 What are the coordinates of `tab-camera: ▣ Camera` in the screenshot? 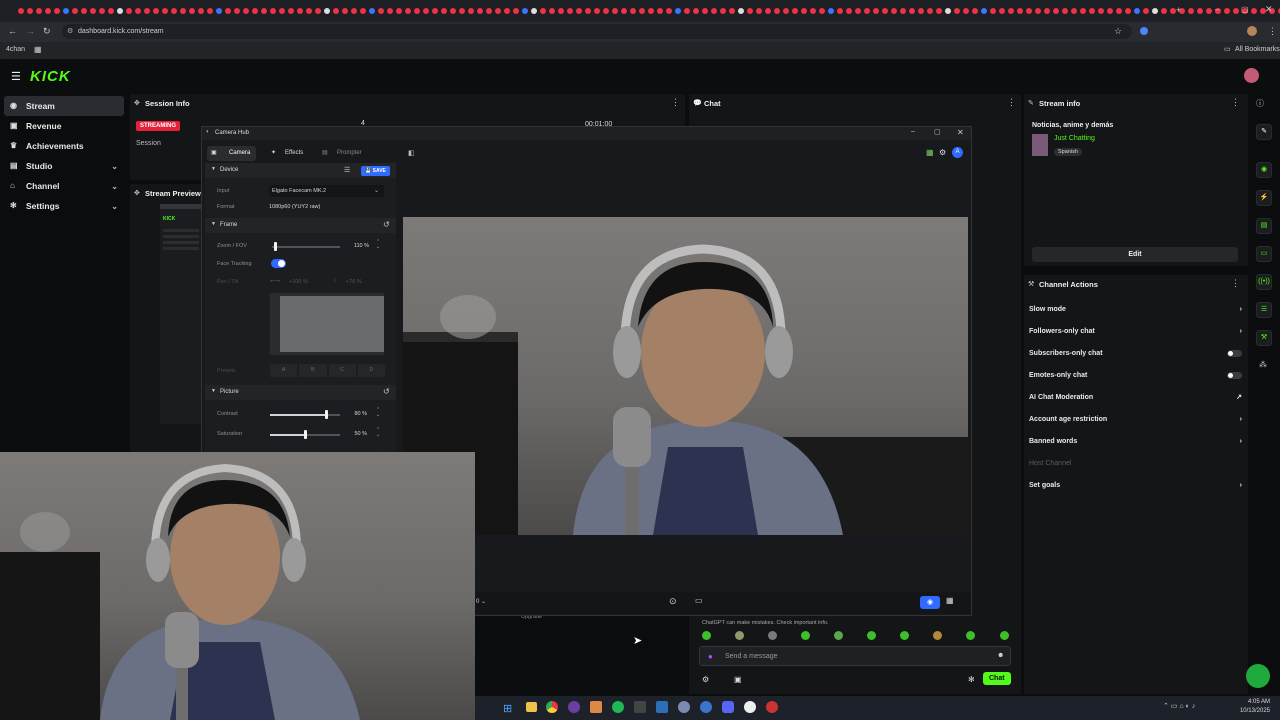 It's located at (231, 153).